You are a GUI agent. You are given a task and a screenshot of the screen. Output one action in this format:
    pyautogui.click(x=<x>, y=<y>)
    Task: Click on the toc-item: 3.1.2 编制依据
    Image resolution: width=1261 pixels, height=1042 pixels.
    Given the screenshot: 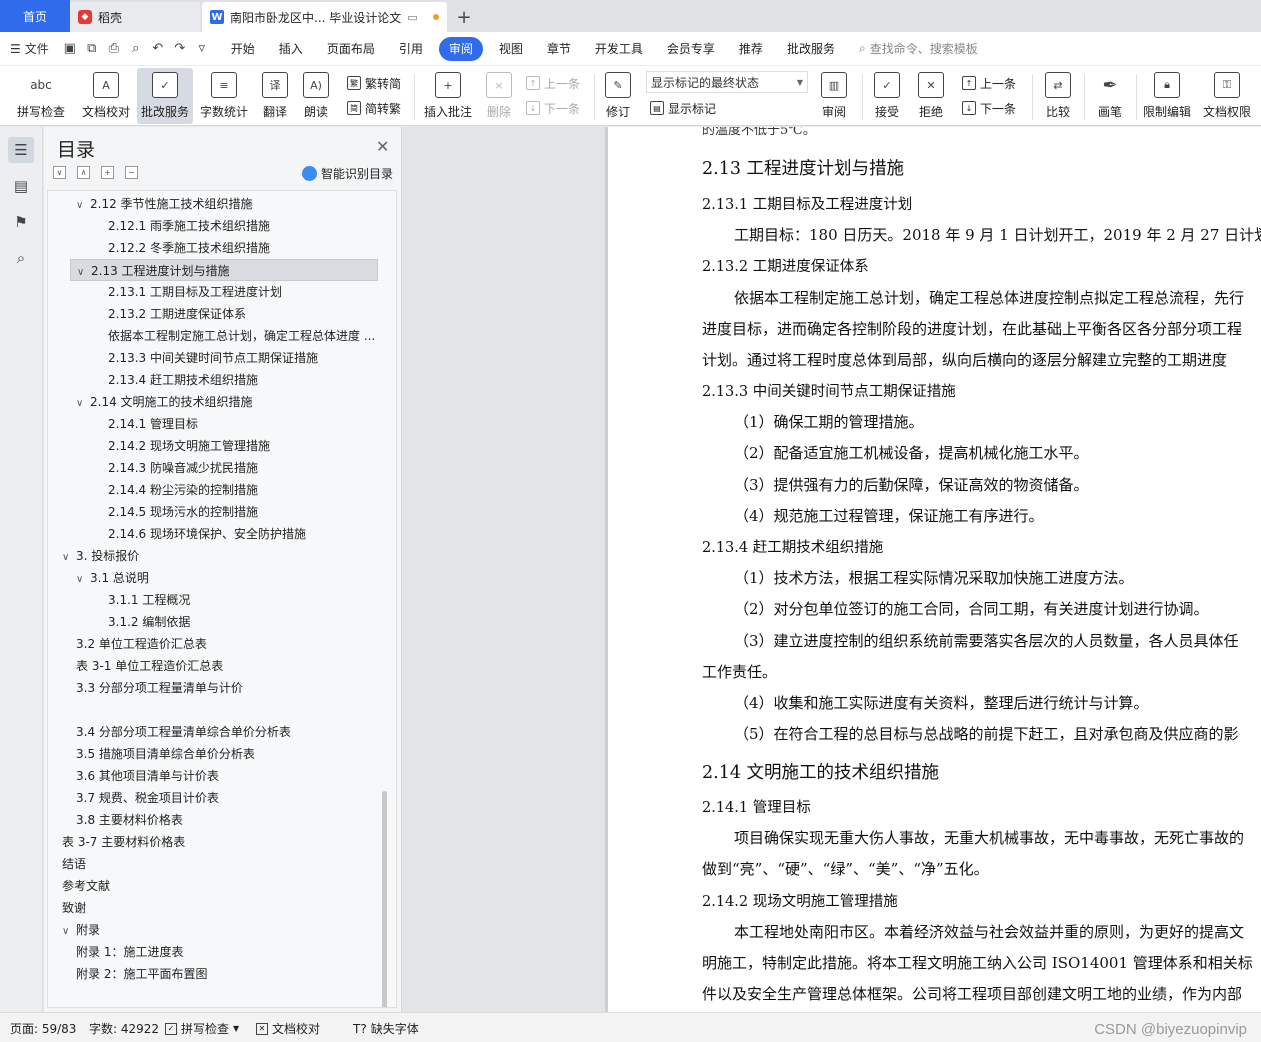 What is the action you would take?
    pyautogui.click(x=213, y=622)
    